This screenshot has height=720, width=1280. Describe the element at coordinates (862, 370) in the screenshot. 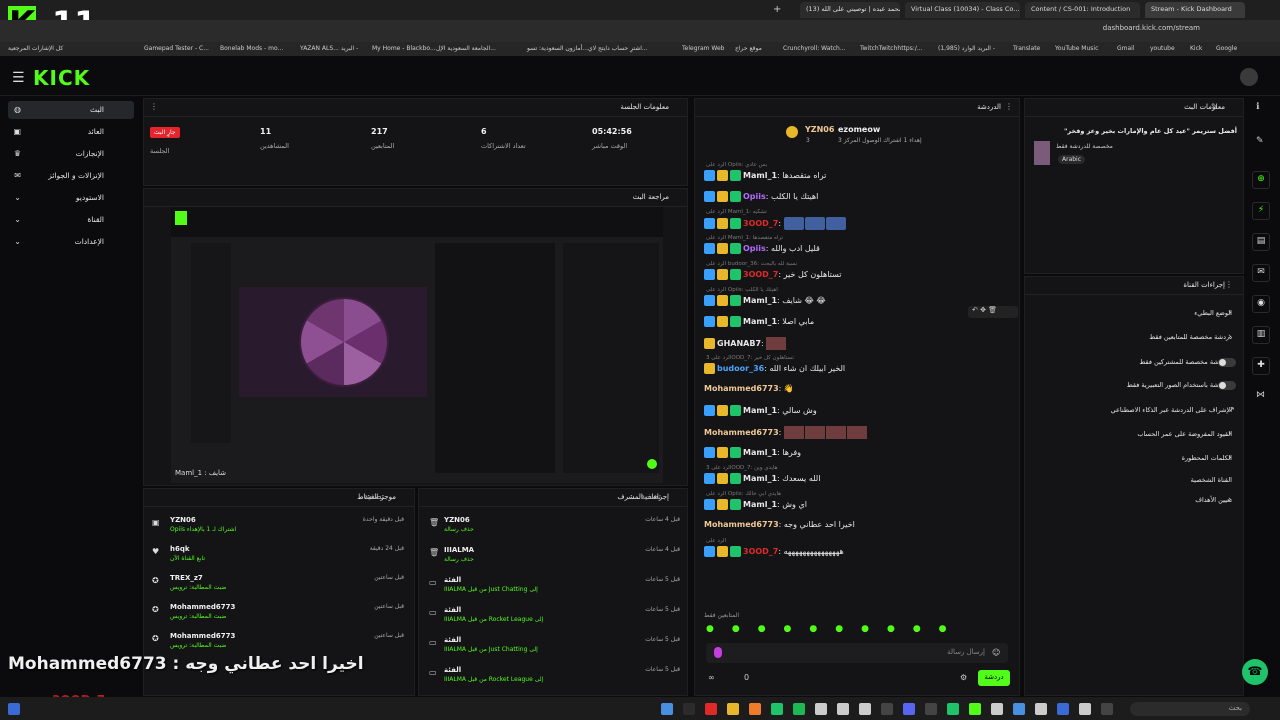

I see `chat-message: budoor_36: الخير ابيلك ان شاء الله` at that location.